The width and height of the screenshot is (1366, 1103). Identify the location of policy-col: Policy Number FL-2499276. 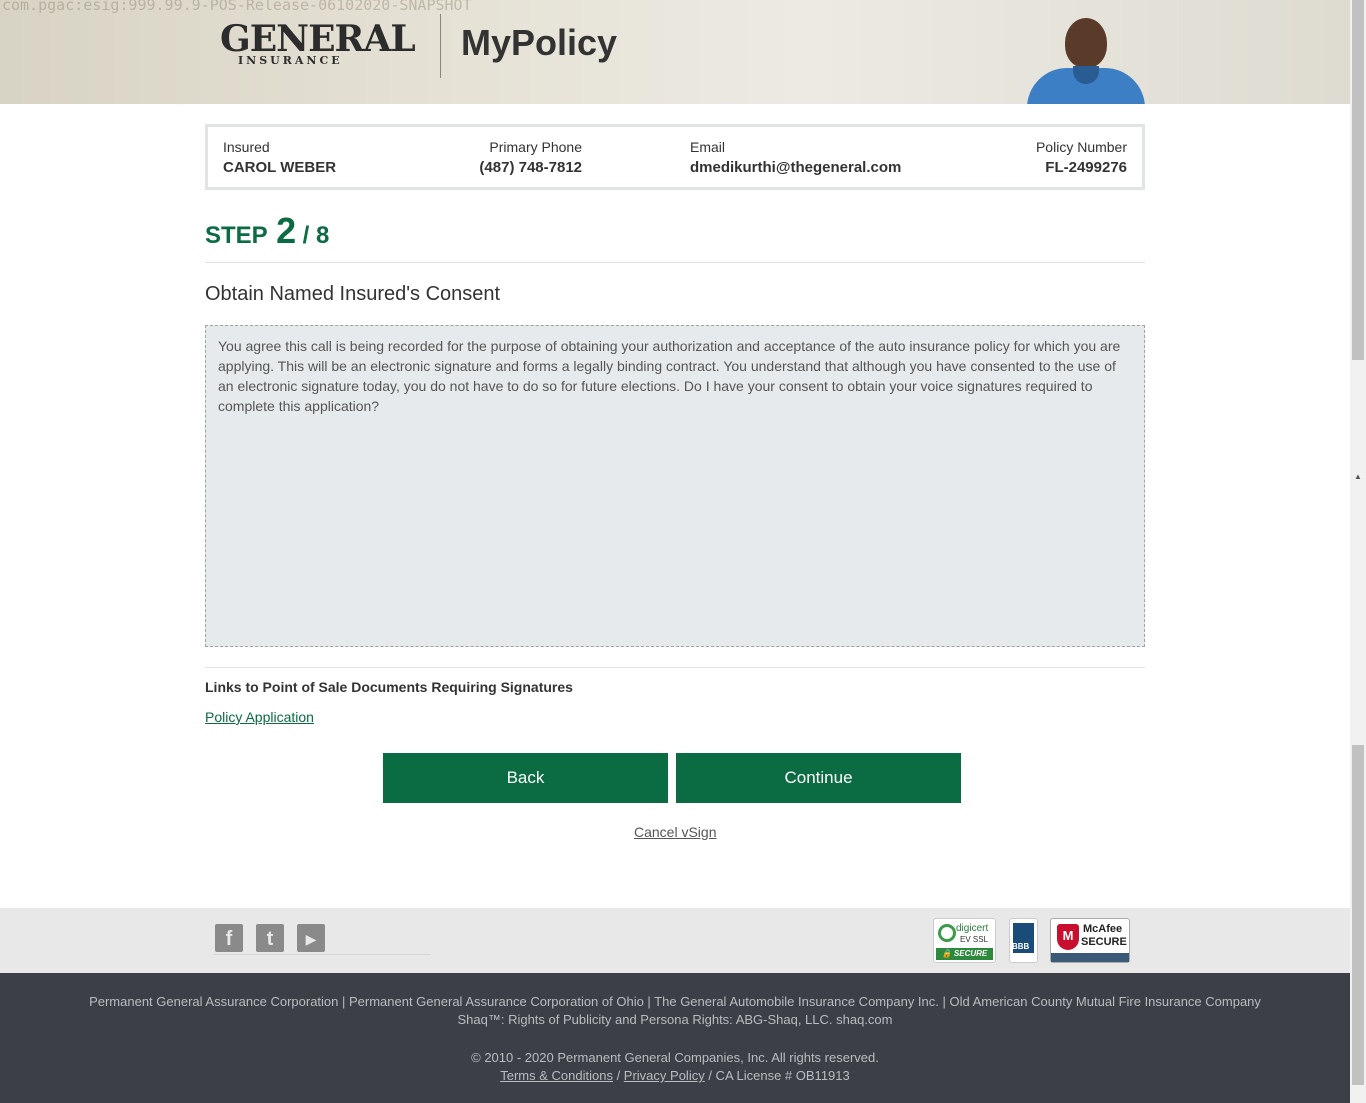
(1081, 157).